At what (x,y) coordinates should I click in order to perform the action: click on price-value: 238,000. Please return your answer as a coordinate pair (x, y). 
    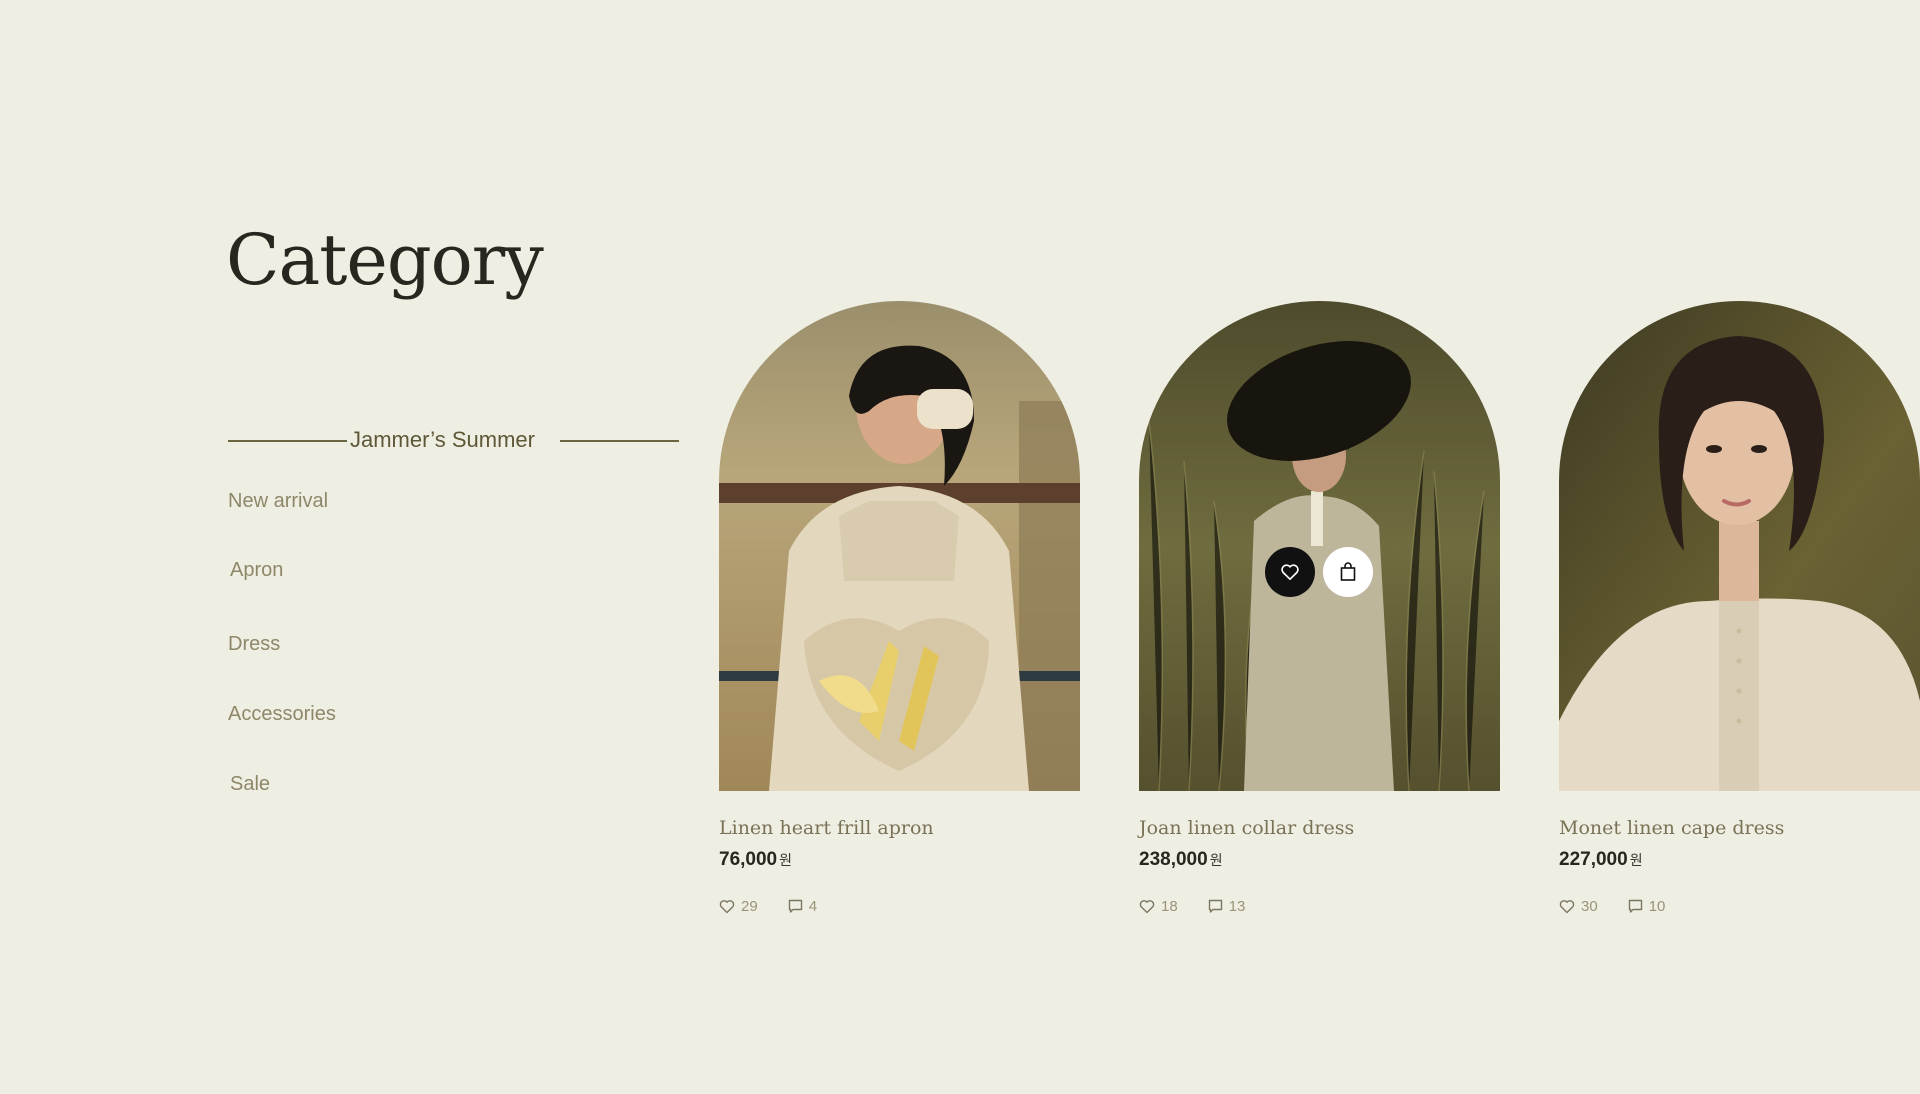
    Looking at the image, I should click on (1173, 859).